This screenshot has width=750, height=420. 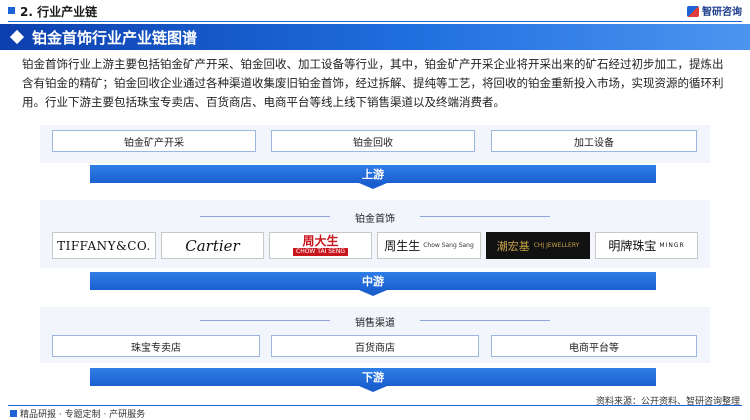 I want to click on brand-logo-chj: 潮宏基 CHJ JEWELLERY, so click(x=538, y=245).